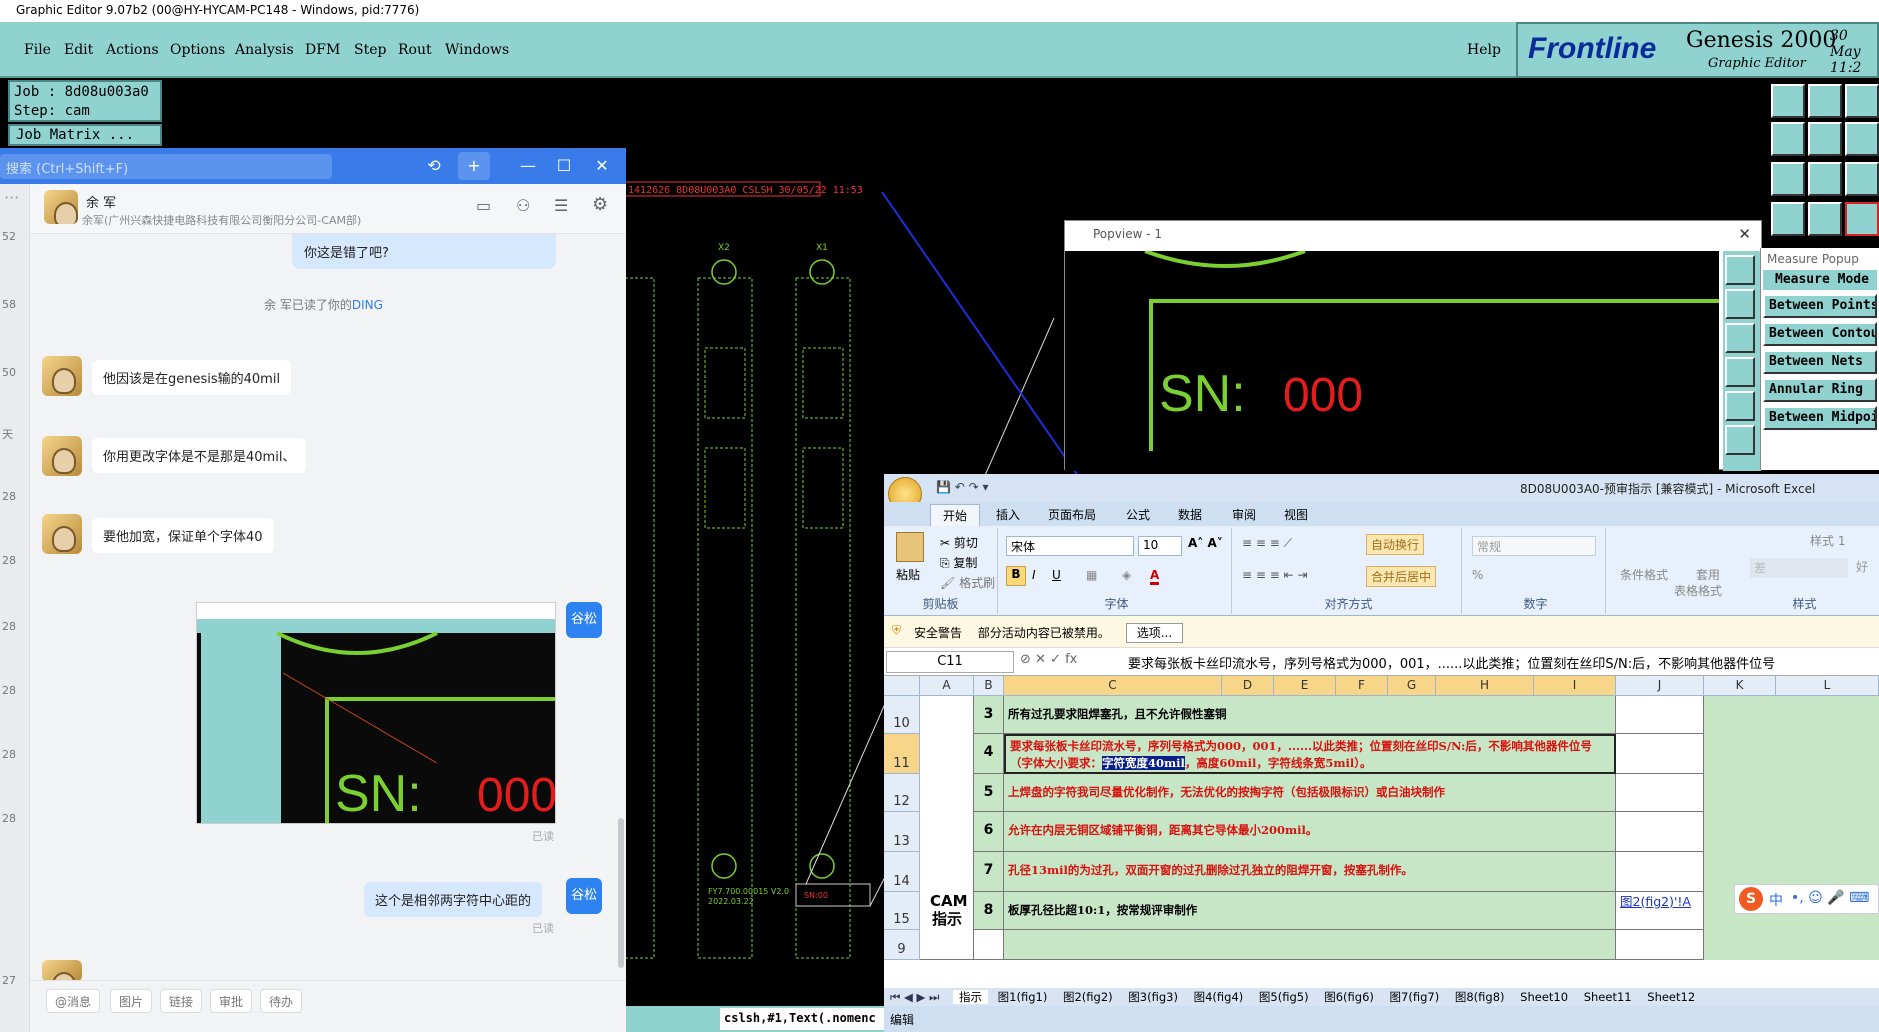 Image resolution: width=1879 pixels, height=1032 pixels. What do you see at coordinates (434, 166) in the screenshot?
I see `history-icon: ⟲` at bounding box center [434, 166].